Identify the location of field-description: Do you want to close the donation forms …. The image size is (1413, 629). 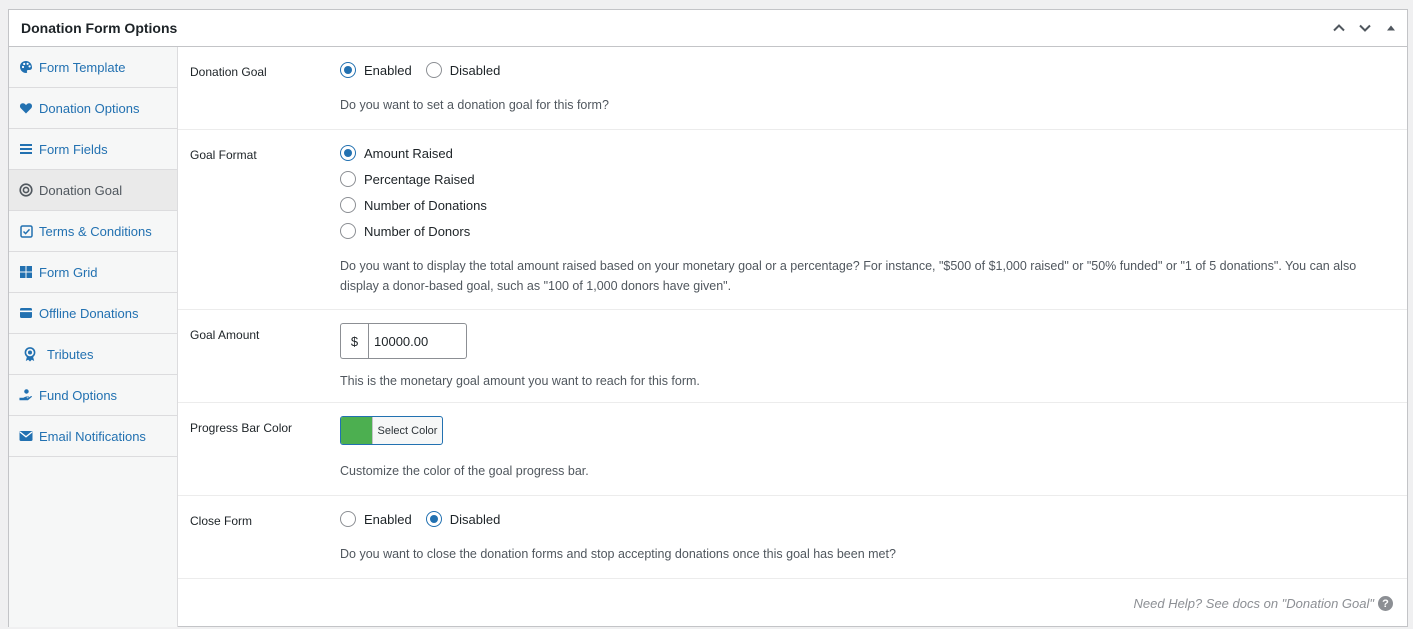
(618, 554).